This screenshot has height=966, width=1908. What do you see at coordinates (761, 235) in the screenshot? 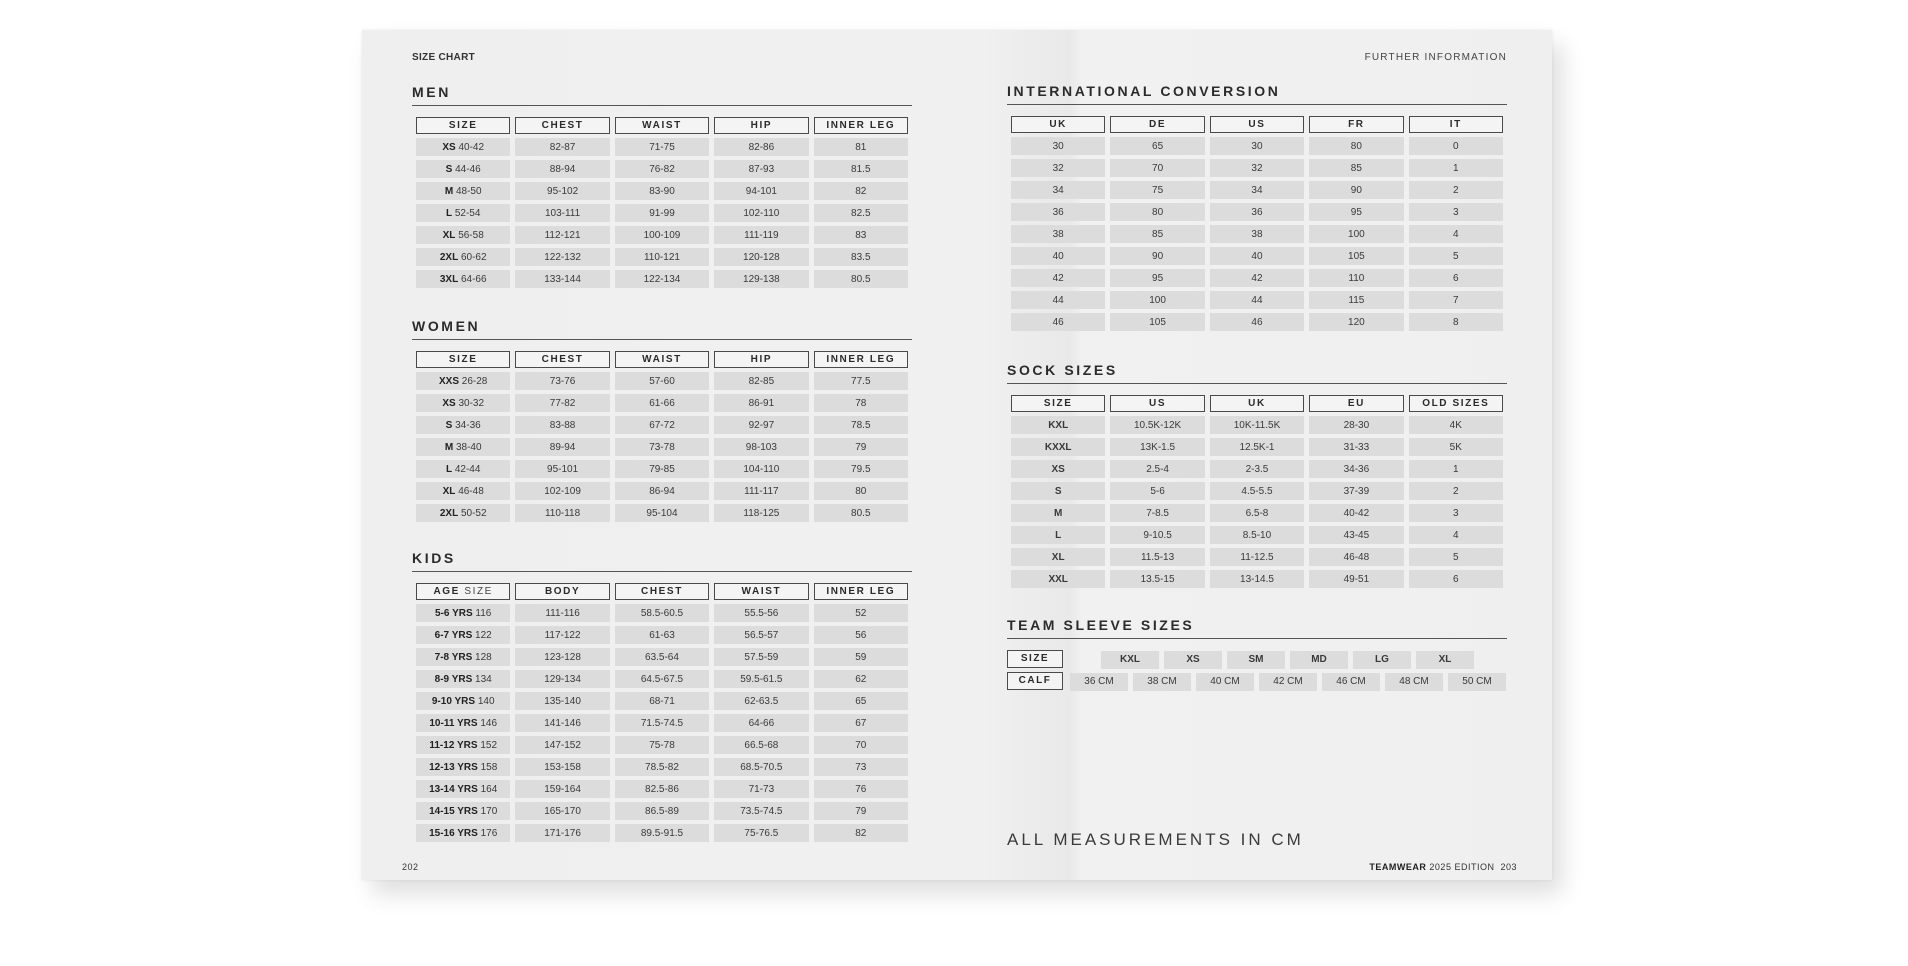
I see `value-cell: 111-119` at bounding box center [761, 235].